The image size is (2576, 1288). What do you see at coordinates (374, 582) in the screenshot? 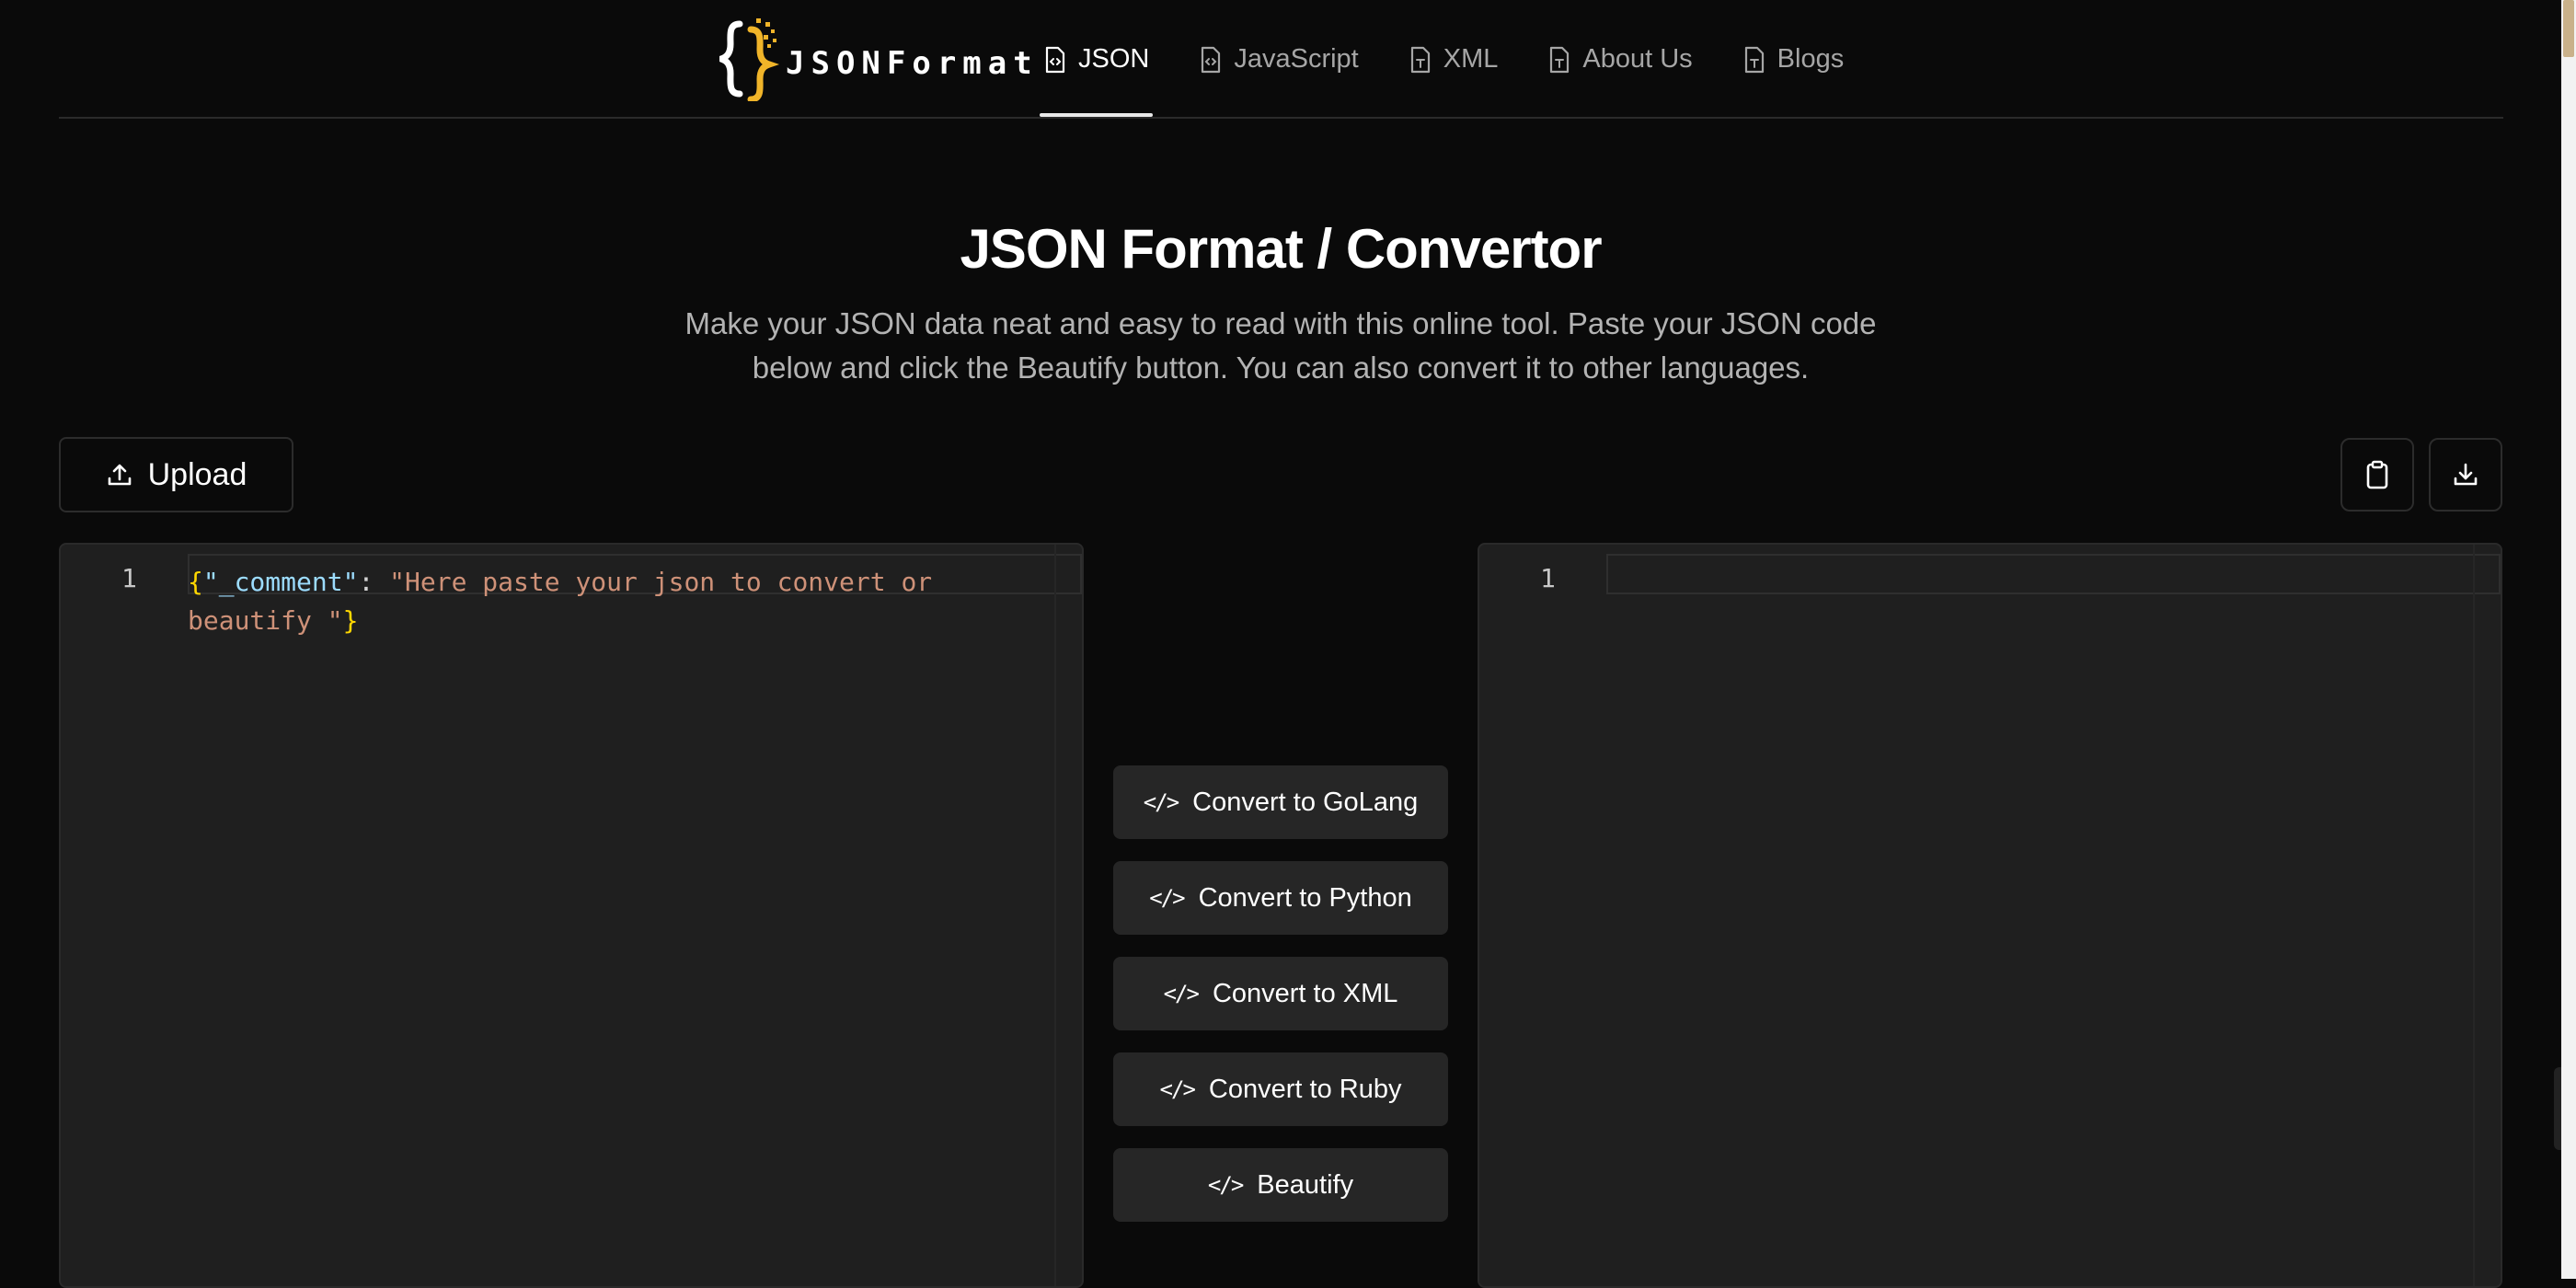
I see `code-colon: :` at bounding box center [374, 582].